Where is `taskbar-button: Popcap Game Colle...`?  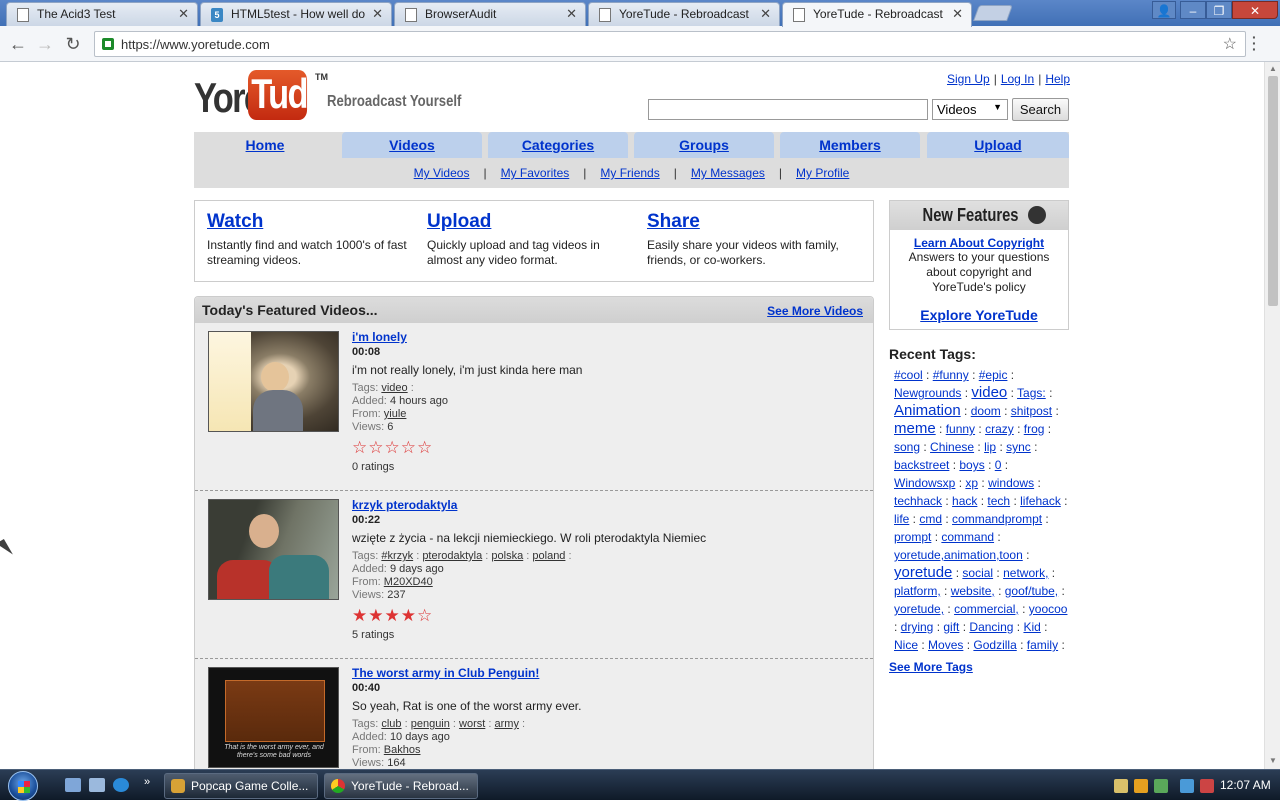
taskbar-button: Popcap Game Colle... is located at coordinates (241, 786).